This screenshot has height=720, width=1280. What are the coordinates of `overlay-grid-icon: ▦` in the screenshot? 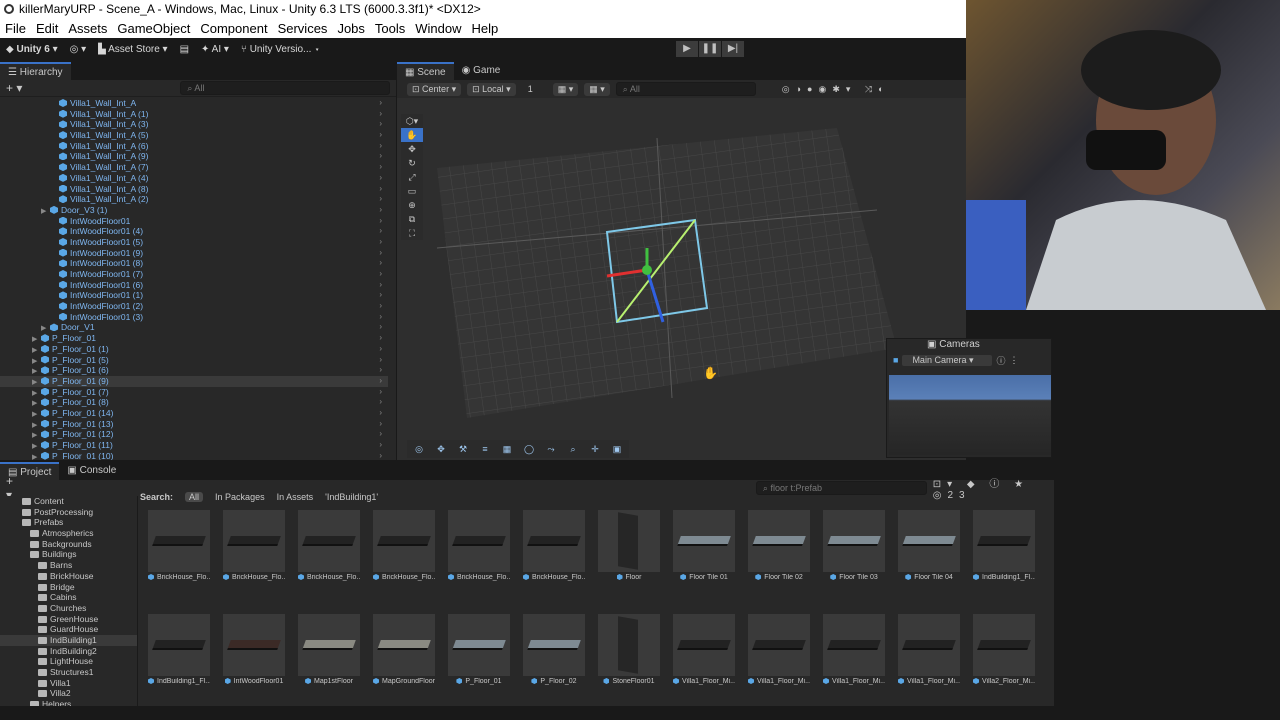 It's located at (507, 449).